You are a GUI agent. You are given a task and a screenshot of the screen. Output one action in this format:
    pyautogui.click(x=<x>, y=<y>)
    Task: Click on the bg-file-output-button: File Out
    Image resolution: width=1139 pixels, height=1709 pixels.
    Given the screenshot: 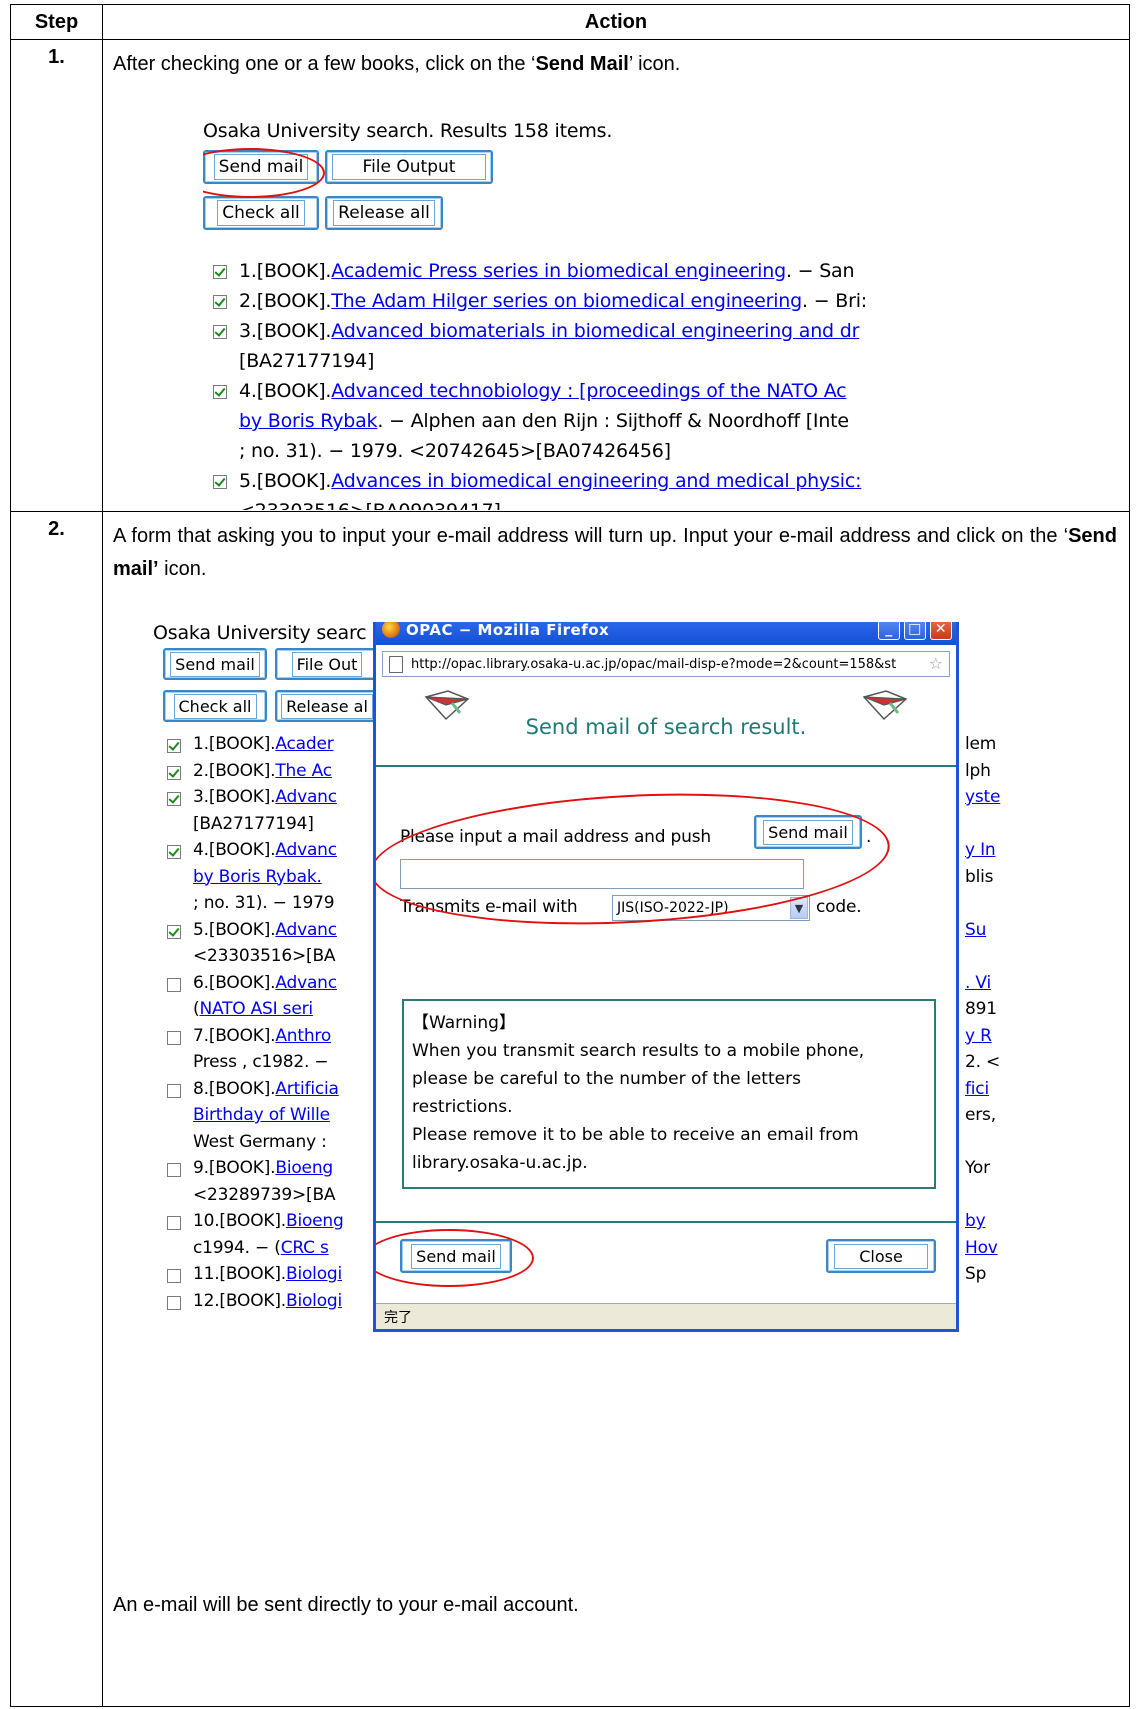 What is the action you would take?
    pyautogui.click(x=327, y=664)
    